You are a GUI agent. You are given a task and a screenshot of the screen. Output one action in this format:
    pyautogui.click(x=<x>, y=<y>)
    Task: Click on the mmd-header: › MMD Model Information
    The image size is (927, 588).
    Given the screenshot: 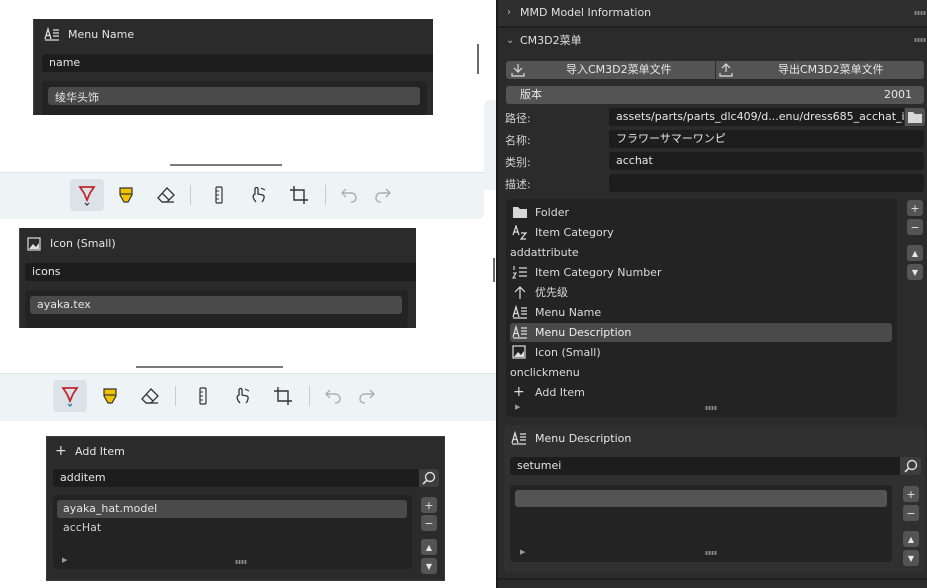 What is the action you would take?
    pyautogui.click(x=712, y=13)
    